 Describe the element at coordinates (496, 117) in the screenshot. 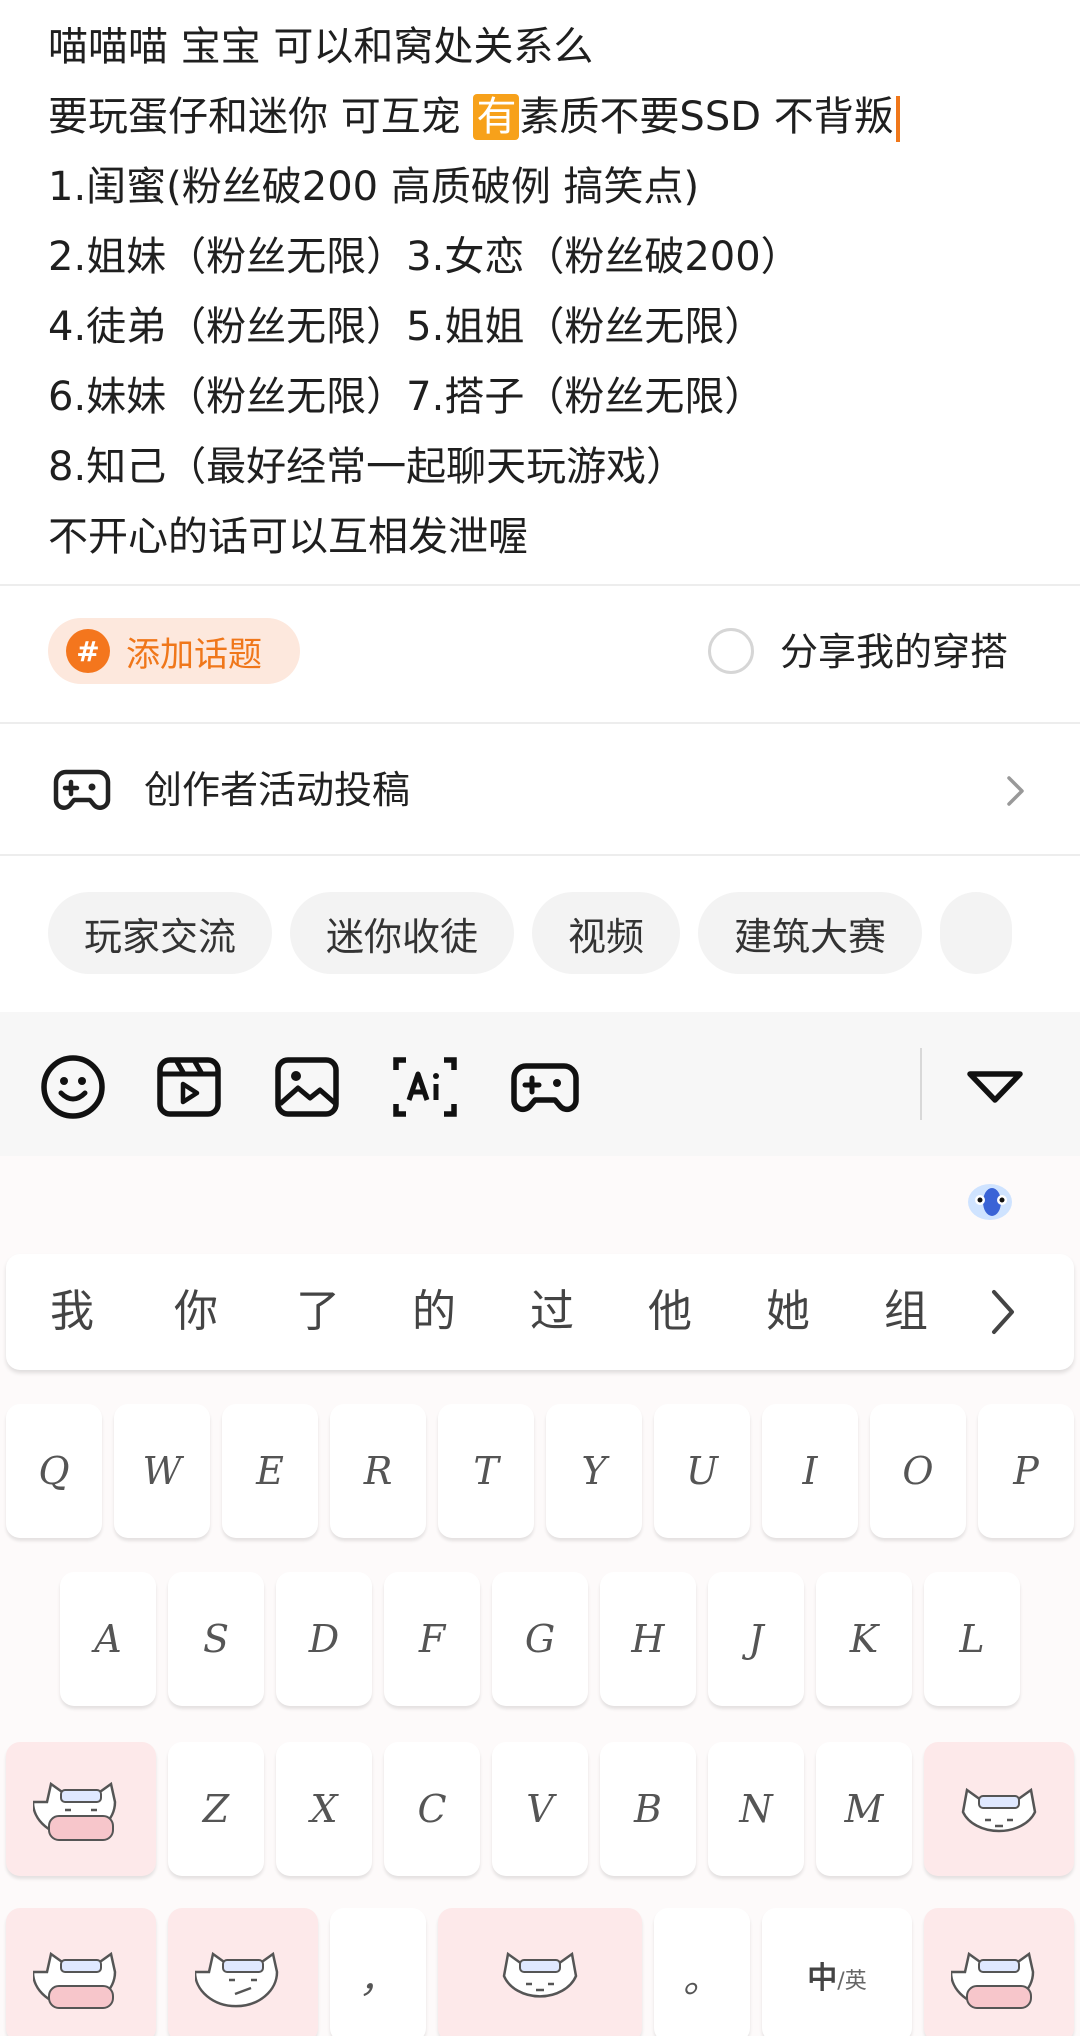

I see `highlighted-char: 有` at that location.